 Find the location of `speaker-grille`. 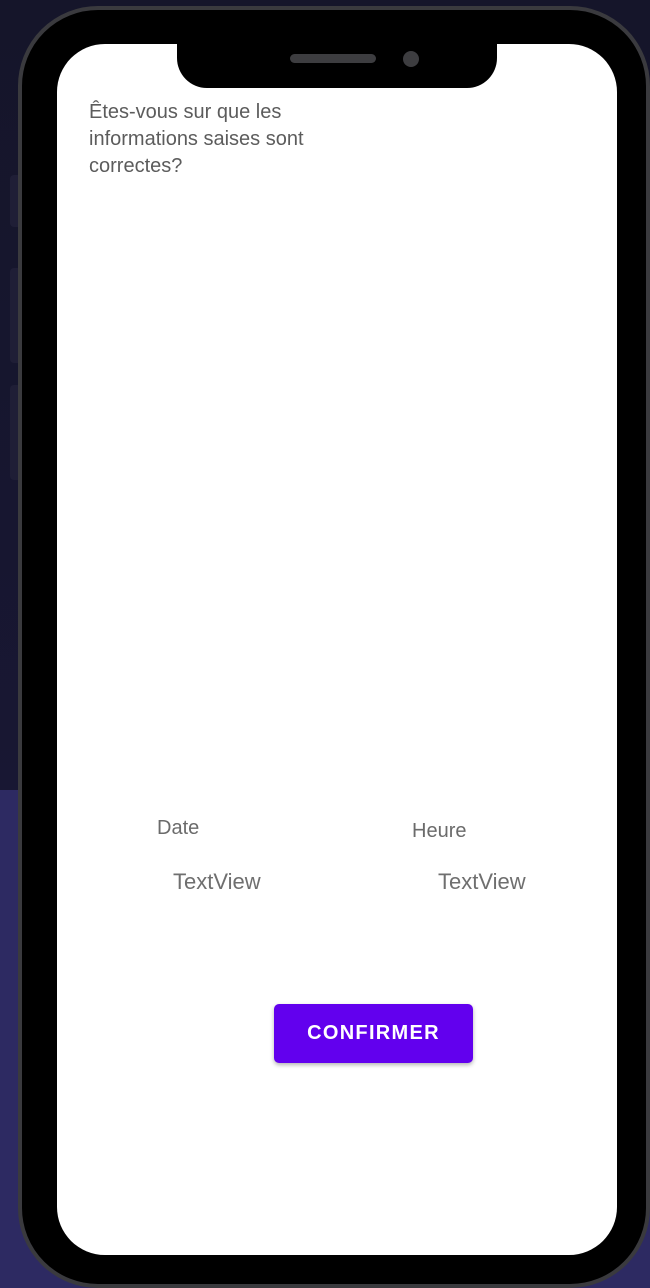

speaker-grille is located at coordinates (333, 58).